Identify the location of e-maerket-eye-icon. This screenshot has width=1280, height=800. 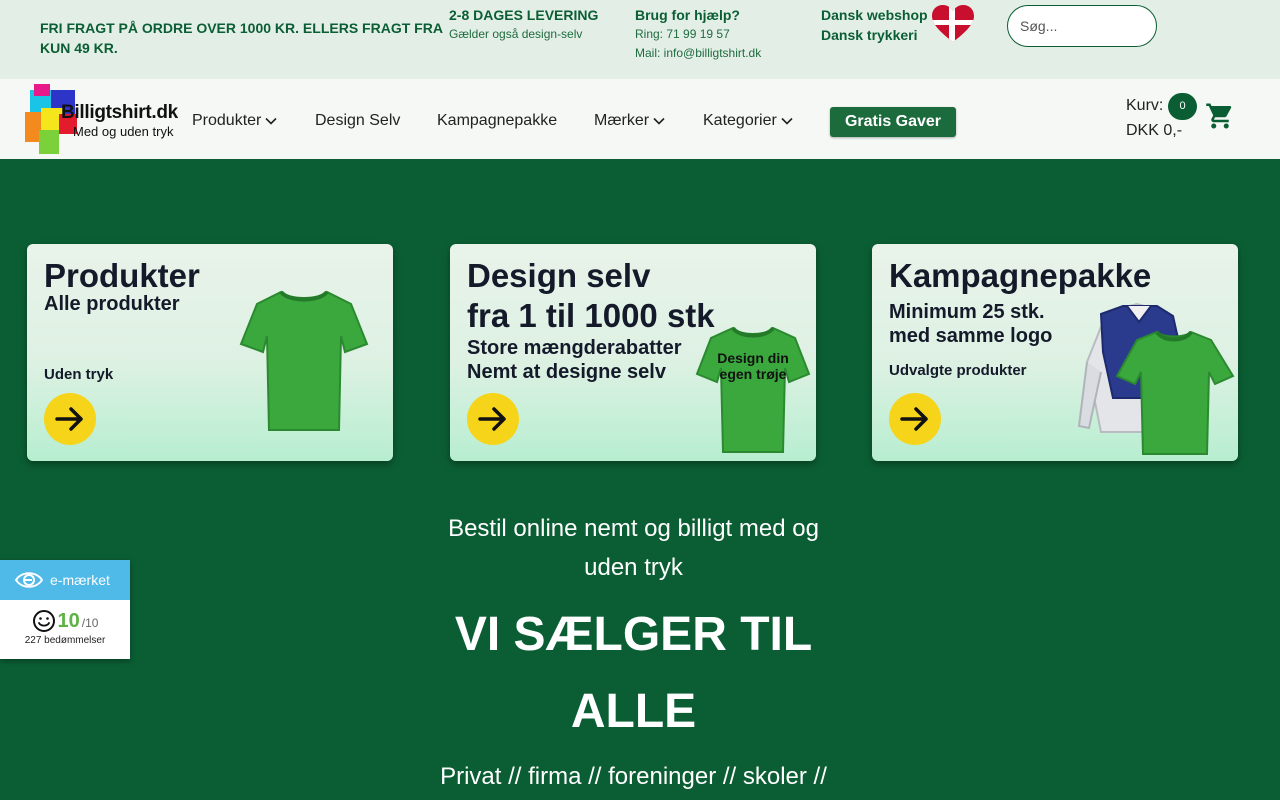
(29, 580).